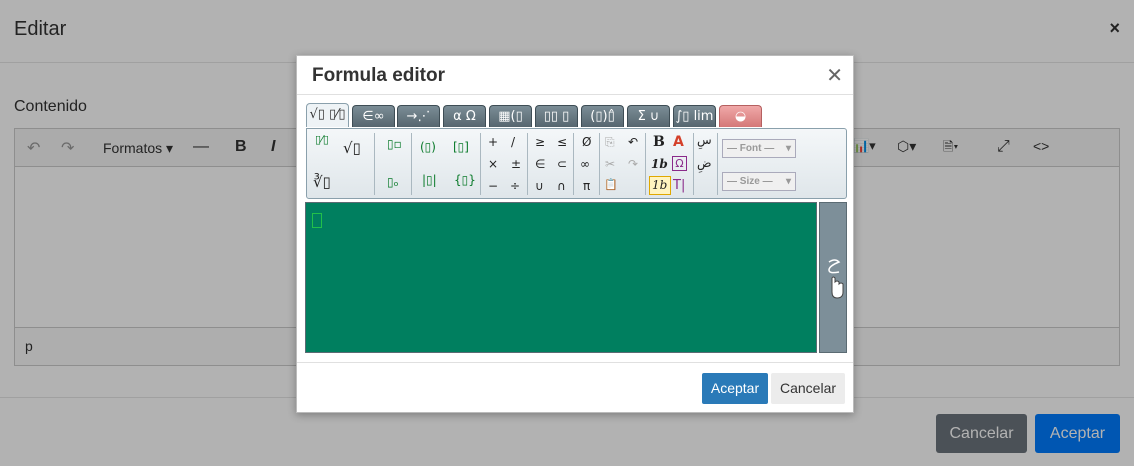  I want to click on math-italic-button: 1b, so click(659, 185).